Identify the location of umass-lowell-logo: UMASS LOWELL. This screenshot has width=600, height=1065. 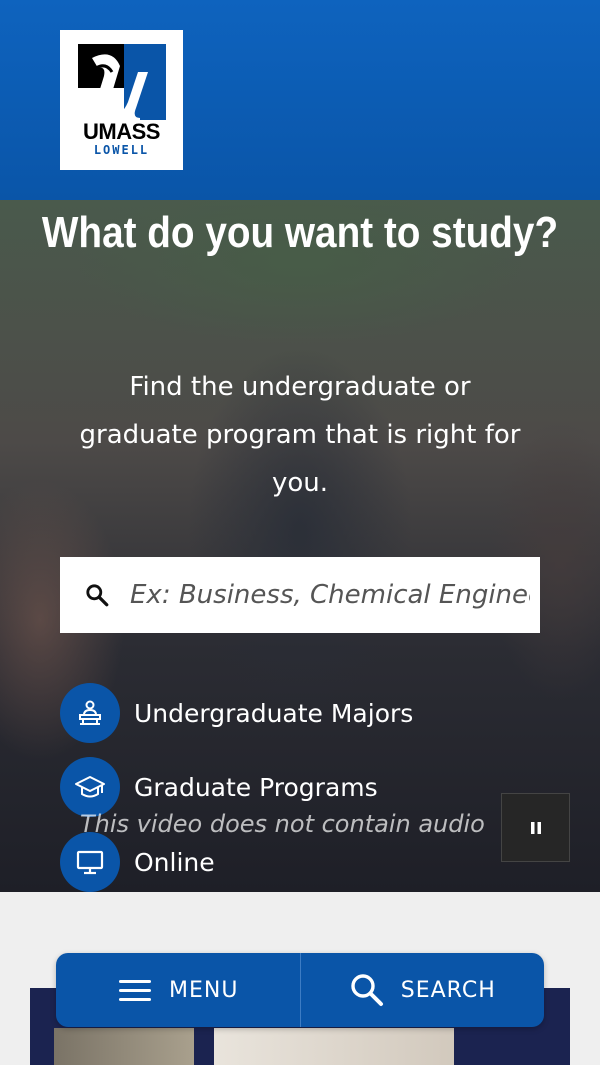
(121, 100).